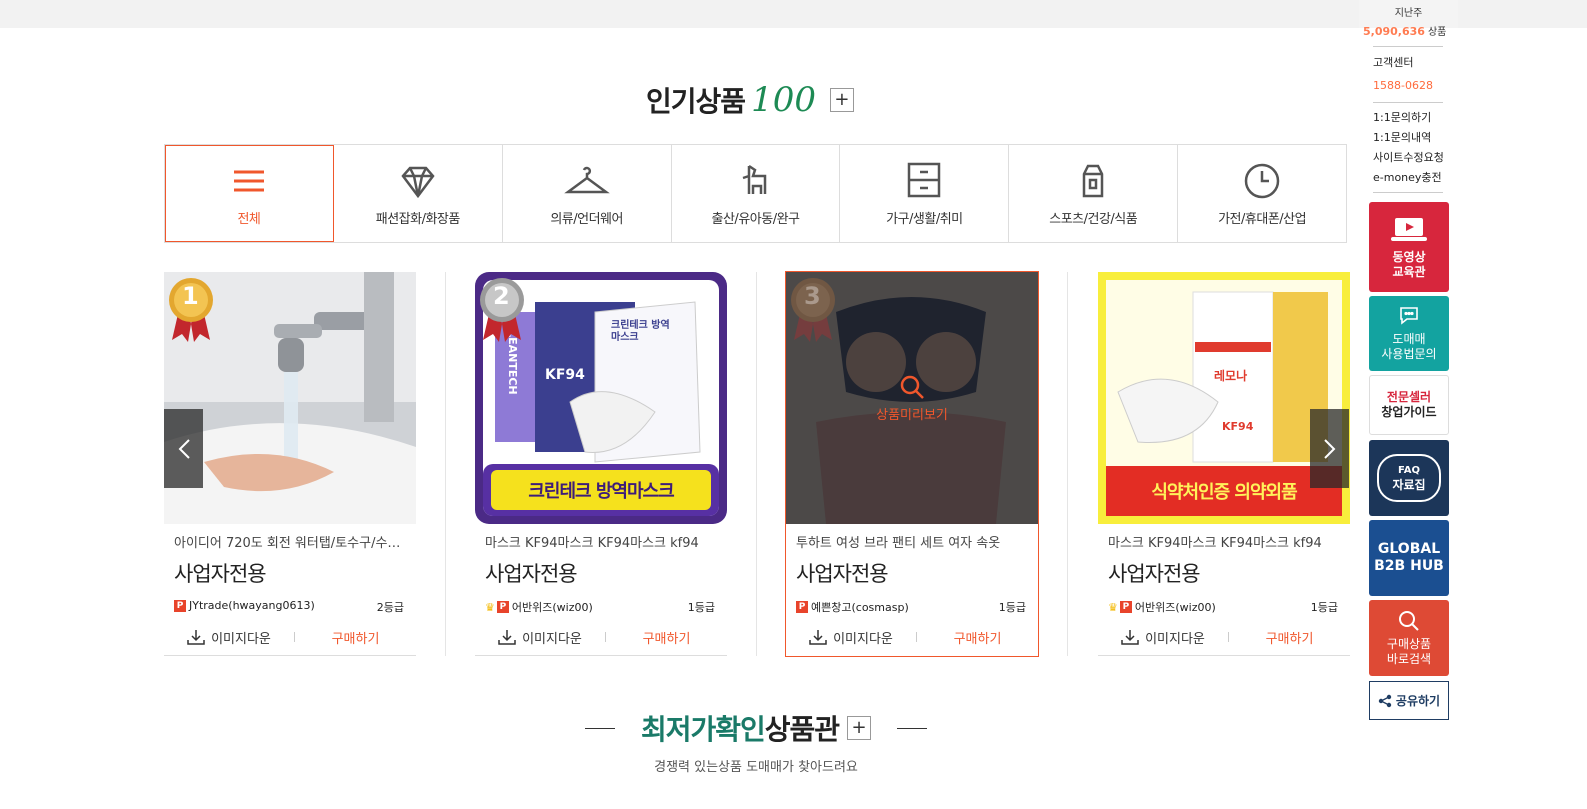 The height and width of the screenshot is (809, 1587). What do you see at coordinates (1385, 700) in the screenshot?
I see `share-icon` at bounding box center [1385, 700].